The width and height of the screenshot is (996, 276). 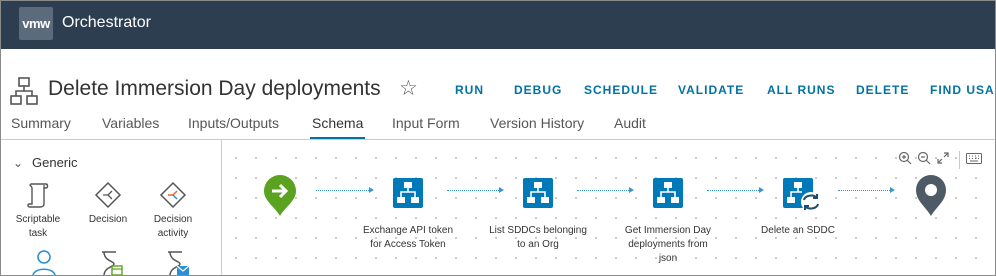 I want to click on find-usages-button: FIND USA, so click(x=962, y=90).